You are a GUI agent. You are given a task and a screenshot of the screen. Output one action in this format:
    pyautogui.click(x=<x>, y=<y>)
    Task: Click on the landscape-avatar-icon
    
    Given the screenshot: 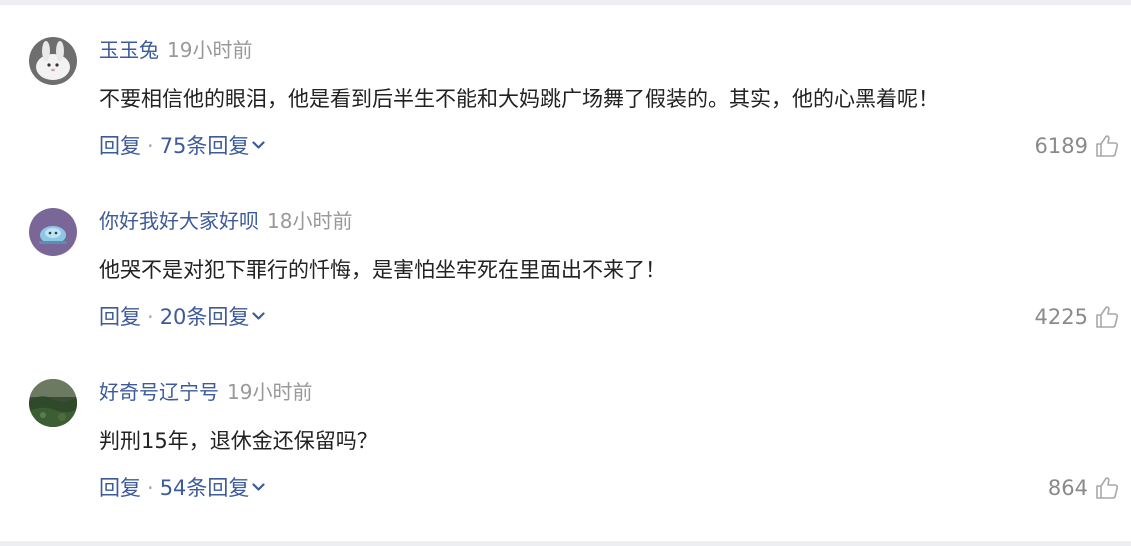 What is the action you would take?
    pyautogui.click(x=53, y=403)
    